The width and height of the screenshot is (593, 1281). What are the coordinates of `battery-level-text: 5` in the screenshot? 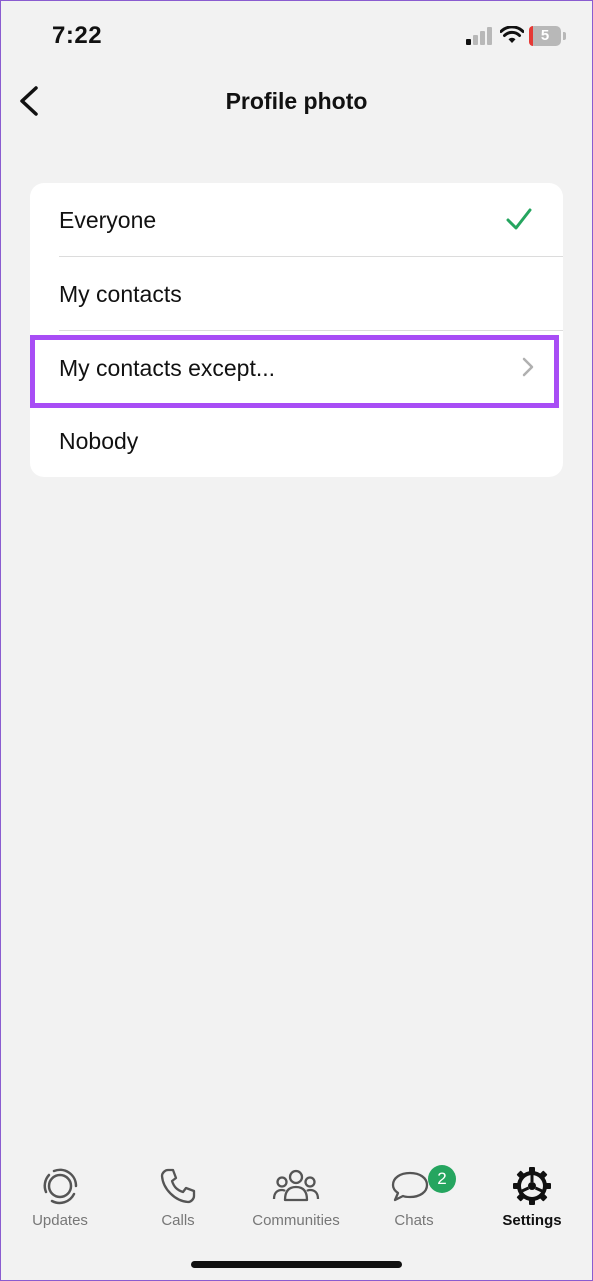 It's located at (545, 35).